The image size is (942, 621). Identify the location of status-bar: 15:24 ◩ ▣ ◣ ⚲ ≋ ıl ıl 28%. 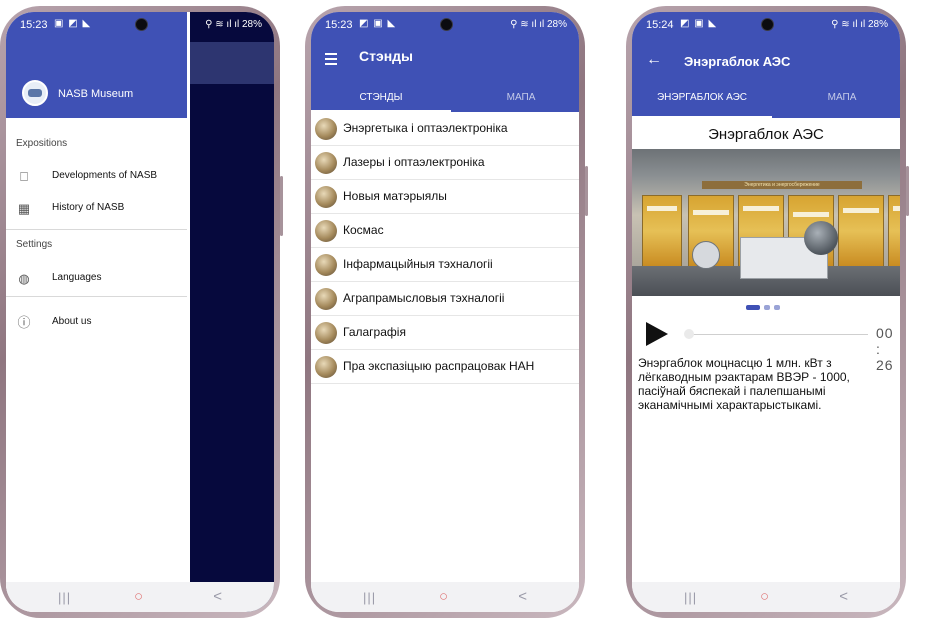
(766, 24).